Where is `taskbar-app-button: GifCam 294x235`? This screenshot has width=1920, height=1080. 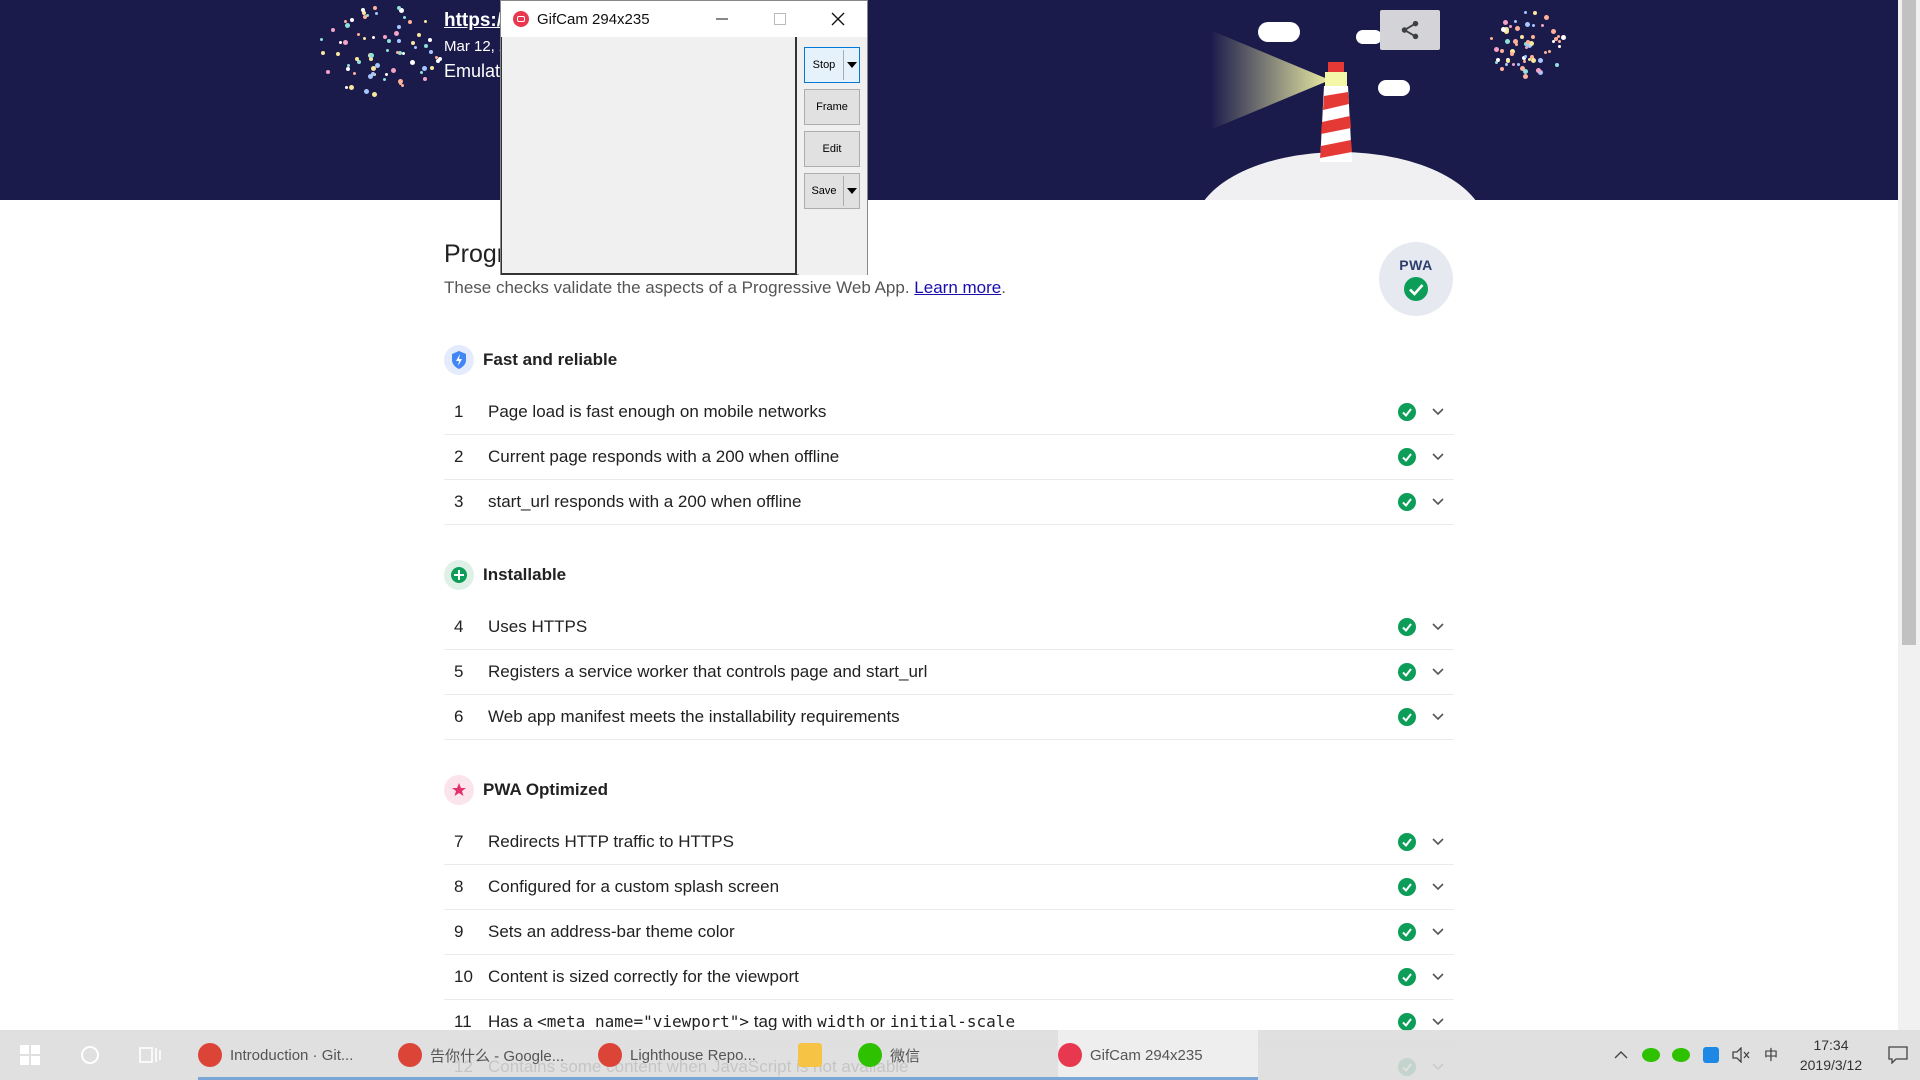 taskbar-app-button: GifCam 294x235 is located at coordinates (1158, 1055).